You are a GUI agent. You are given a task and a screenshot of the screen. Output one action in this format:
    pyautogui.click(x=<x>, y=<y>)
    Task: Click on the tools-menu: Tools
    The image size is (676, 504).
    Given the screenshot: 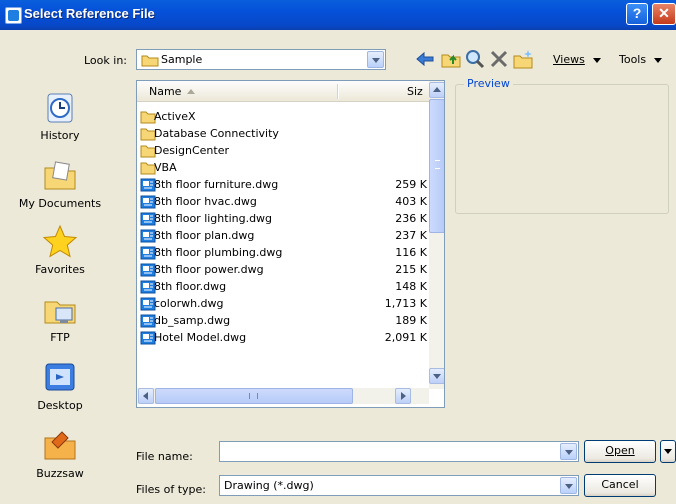 What is the action you would take?
    pyautogui.click(x=641, y=59)
    